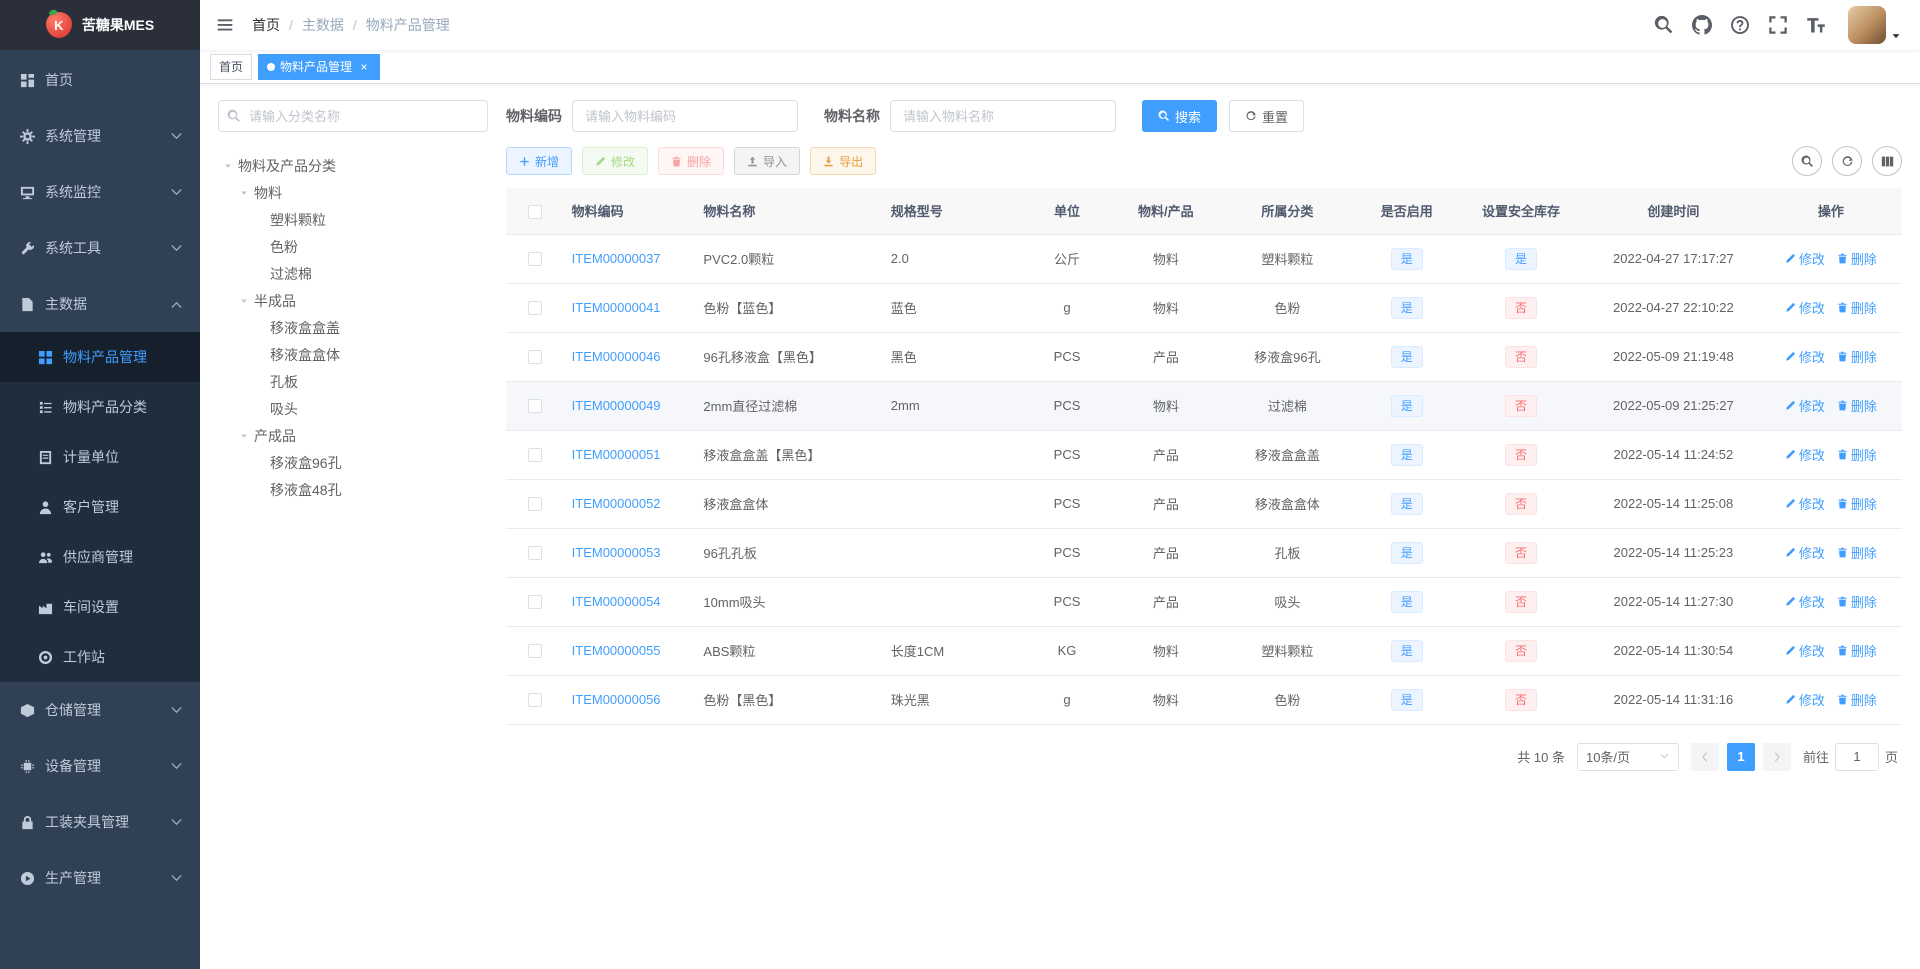 This screenshot has height=969, width=1920. Describe the element at coordinates (319, 66) in the screenshot. I see `tab-物料产品管理: 物料产品管理 ×` at that location.